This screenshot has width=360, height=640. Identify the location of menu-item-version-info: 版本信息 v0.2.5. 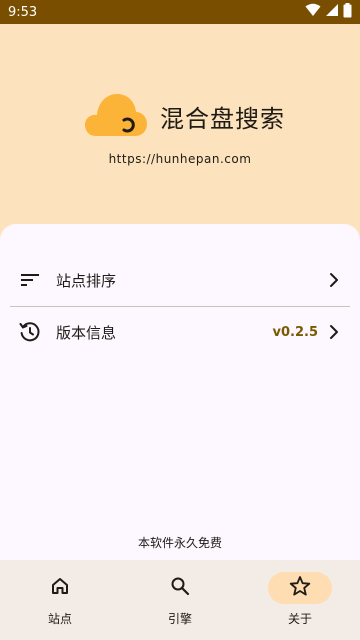
(180, 332).